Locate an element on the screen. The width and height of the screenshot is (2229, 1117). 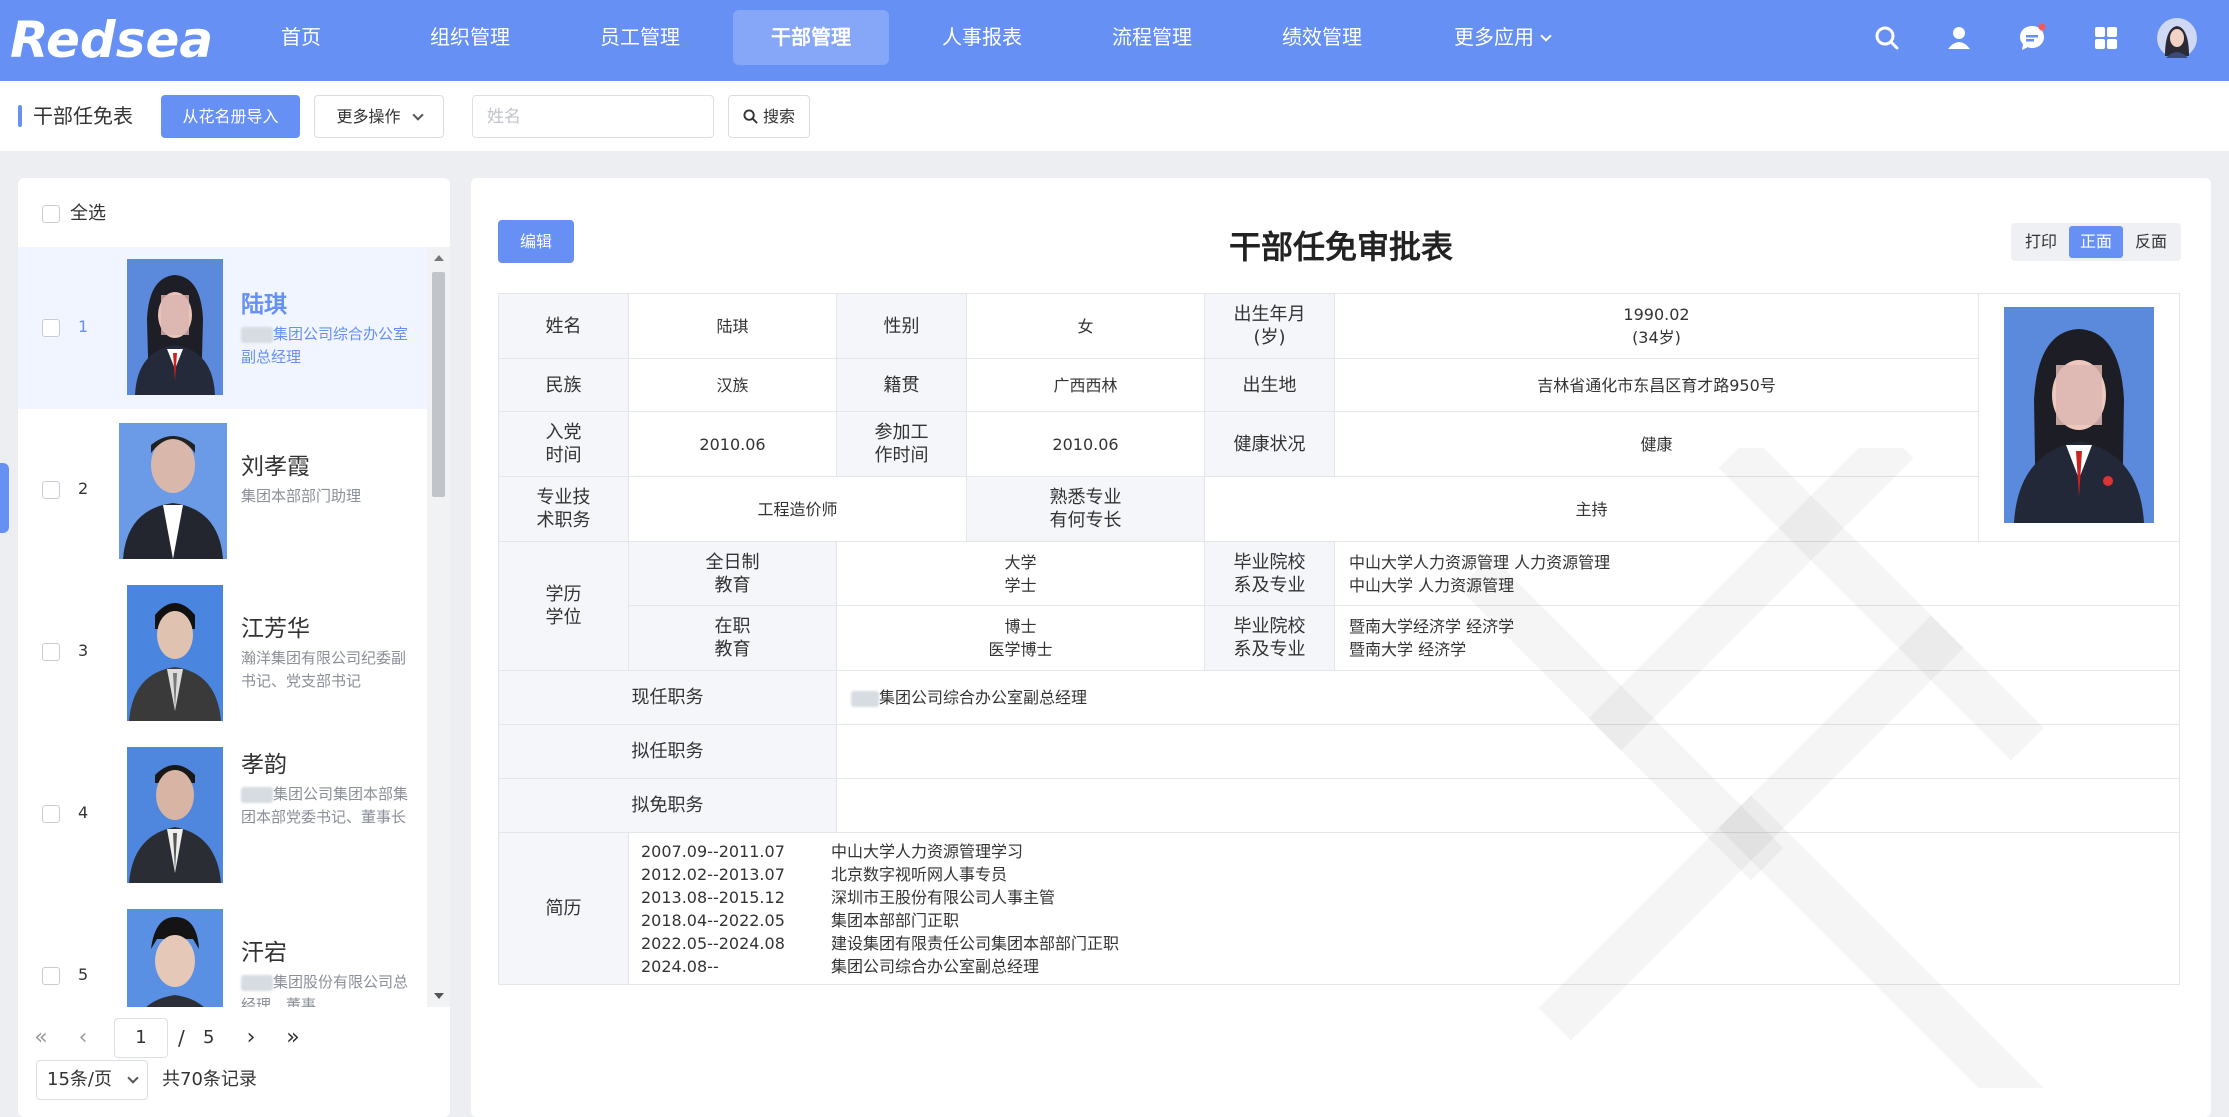
cadre-name: 江芳华 is located at coordinates (275, 629).